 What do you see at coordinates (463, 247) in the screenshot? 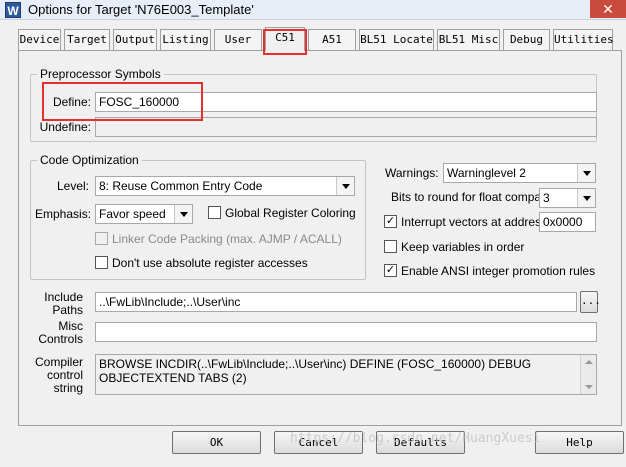
I see `keep-variables-label: Keep variables in order` at bounding box center [463, 247].